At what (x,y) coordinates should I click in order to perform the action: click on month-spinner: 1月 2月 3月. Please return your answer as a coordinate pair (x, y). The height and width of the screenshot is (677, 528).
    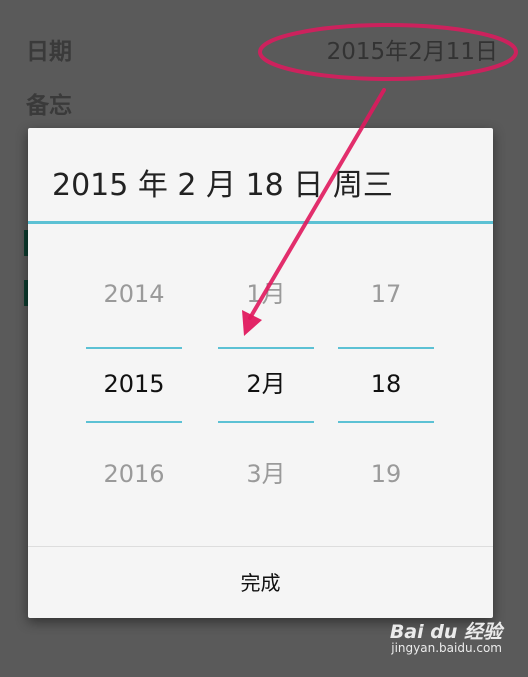
    Looking at the image, I should click on (266, 384).